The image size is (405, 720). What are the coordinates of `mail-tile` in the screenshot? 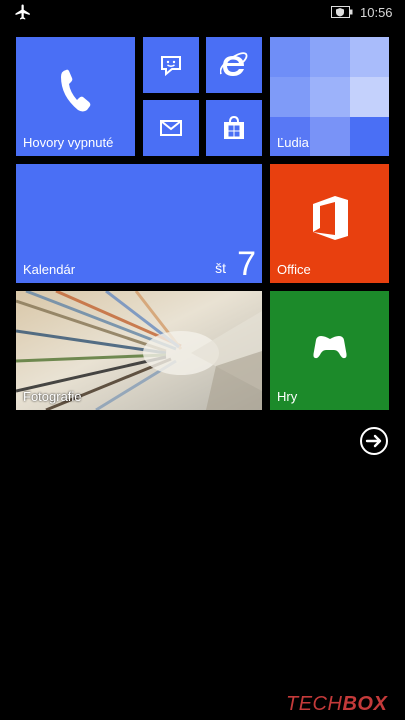 It's located at (171, 128).